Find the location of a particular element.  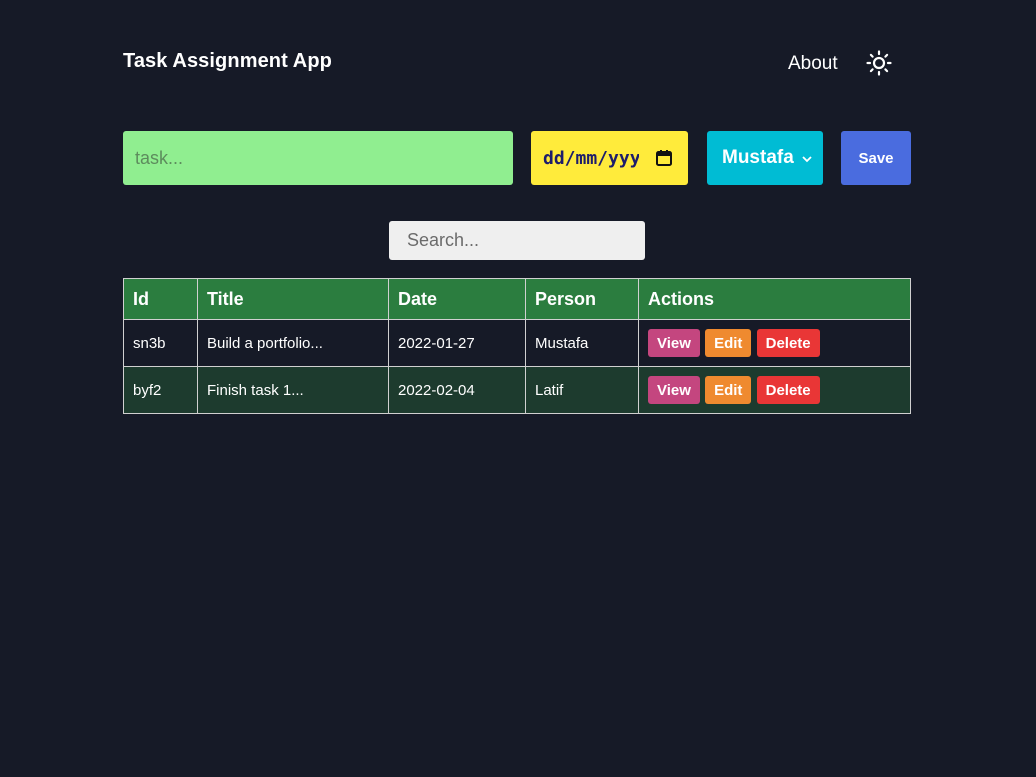

person-select-value: Mustafa is located at coordinates (758, 157).